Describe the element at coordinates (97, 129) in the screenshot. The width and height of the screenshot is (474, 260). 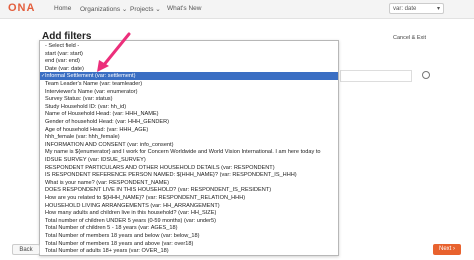
I see `dropdown-option-label: Age of household Head: (var: HHH_AGE)` at that location.